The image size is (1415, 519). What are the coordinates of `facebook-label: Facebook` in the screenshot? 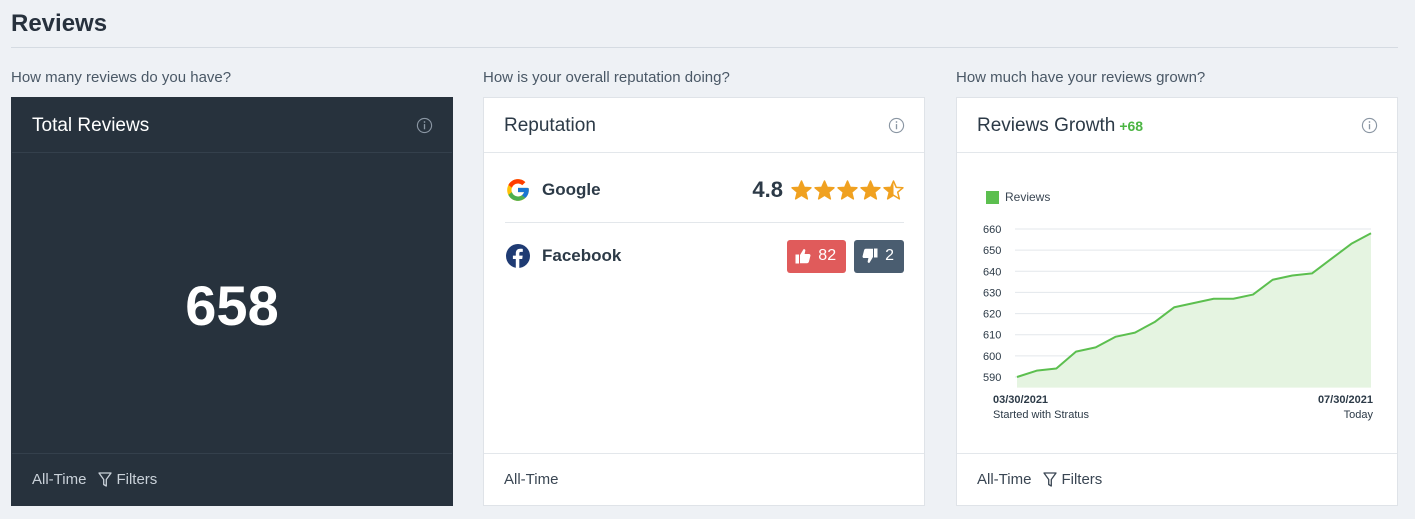 It's located at (582, 255).